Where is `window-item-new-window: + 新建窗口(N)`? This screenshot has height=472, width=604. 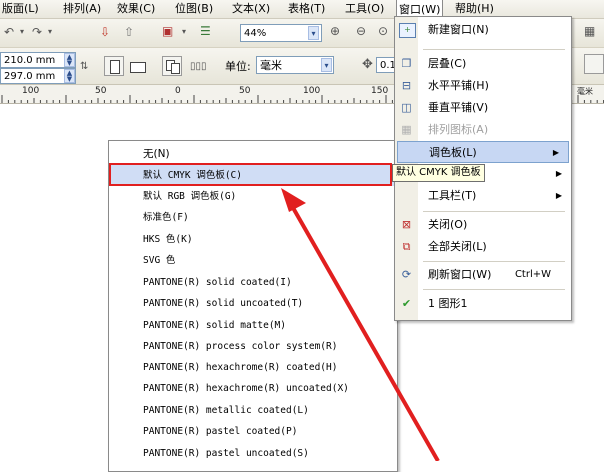
window-item-new-window: + 新建窗口(N) is located at coordinates (483, 30).